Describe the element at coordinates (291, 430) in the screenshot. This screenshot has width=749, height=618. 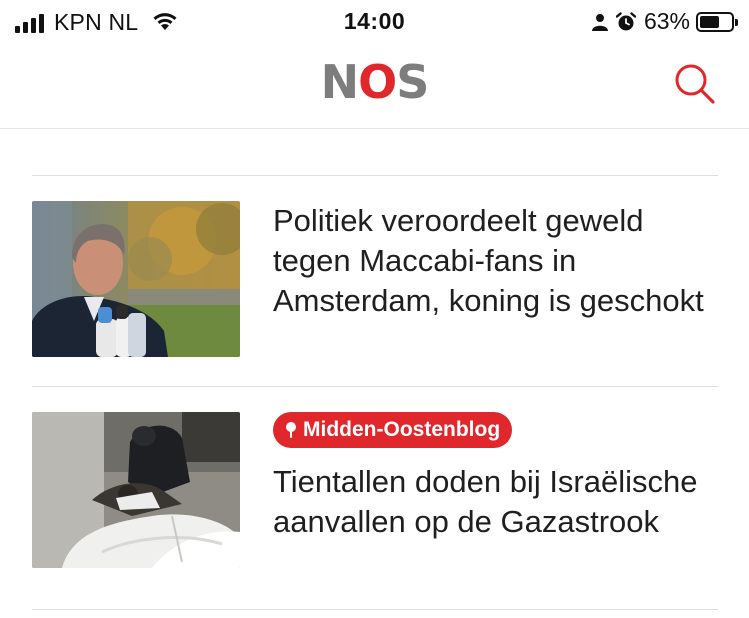
I see `pin-icon` at that location.